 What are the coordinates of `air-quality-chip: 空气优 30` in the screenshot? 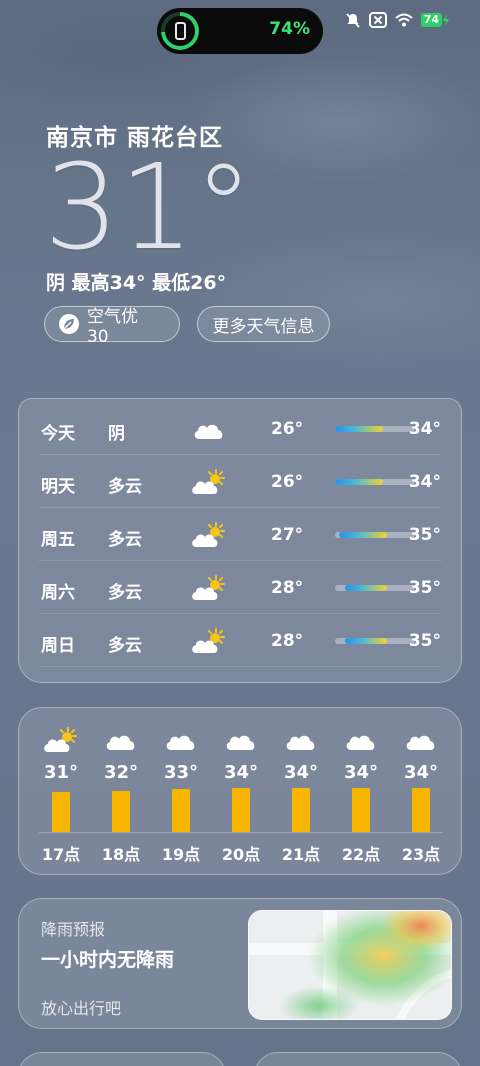 It's located at (112, 326).